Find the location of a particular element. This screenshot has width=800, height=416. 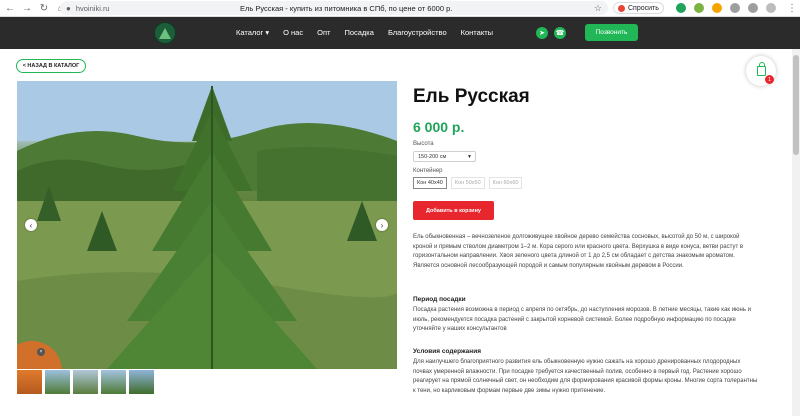

container-option-40: Кон 40х40 is located at coordinates (430, 183).